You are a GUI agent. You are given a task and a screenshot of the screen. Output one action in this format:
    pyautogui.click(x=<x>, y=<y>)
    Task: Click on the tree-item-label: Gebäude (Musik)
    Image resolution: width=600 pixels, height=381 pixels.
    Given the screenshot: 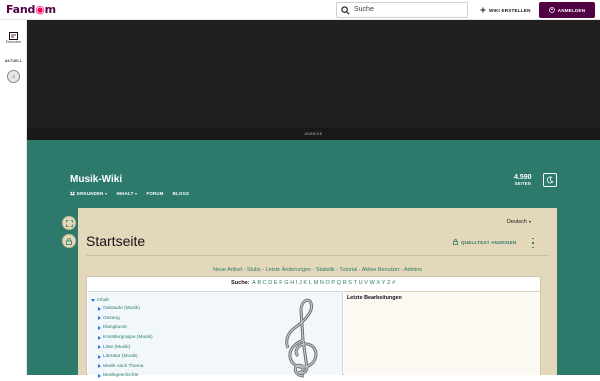 What is the action you would take?
    pyautogui.click(x=121, y=308)
    